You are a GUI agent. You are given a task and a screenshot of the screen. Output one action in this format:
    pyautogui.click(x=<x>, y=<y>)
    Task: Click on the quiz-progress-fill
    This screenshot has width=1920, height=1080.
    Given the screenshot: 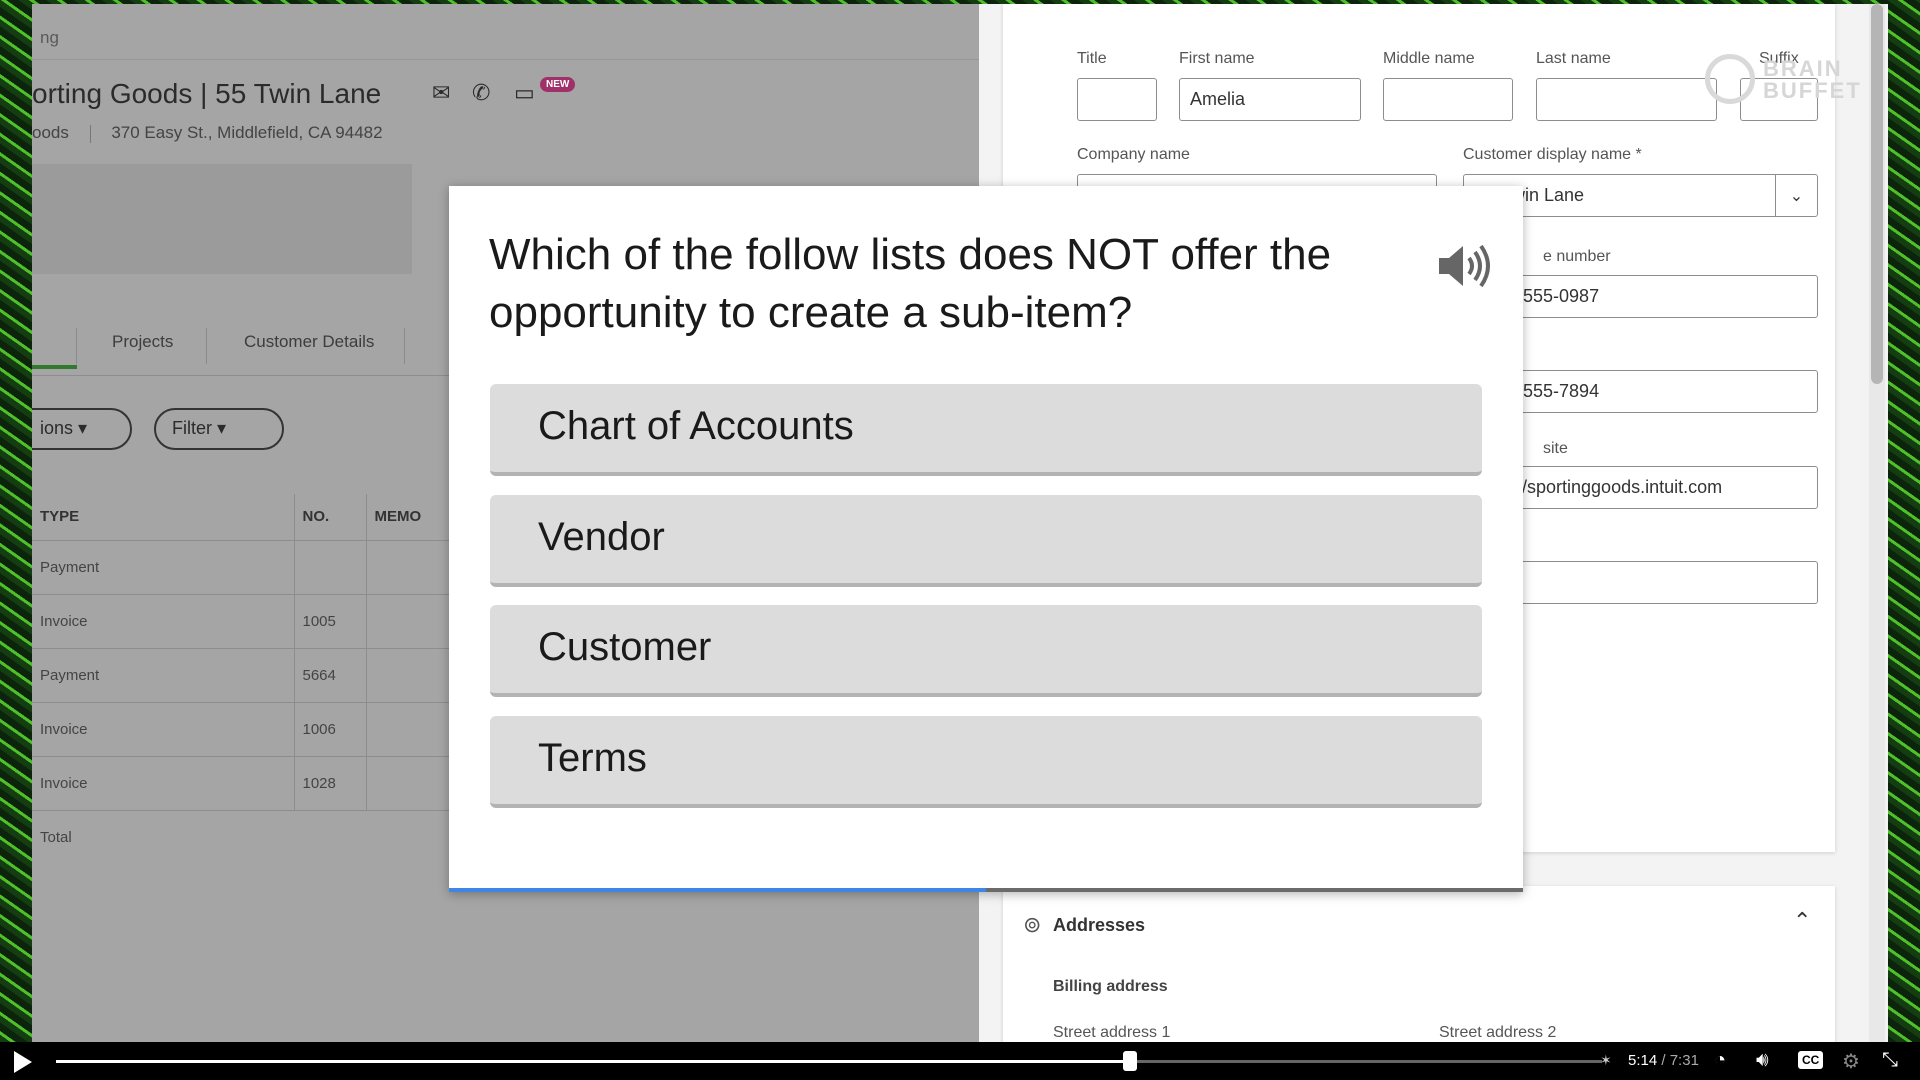 What is the action you would take?
    pyautogui.click(x=717, y=890)
    